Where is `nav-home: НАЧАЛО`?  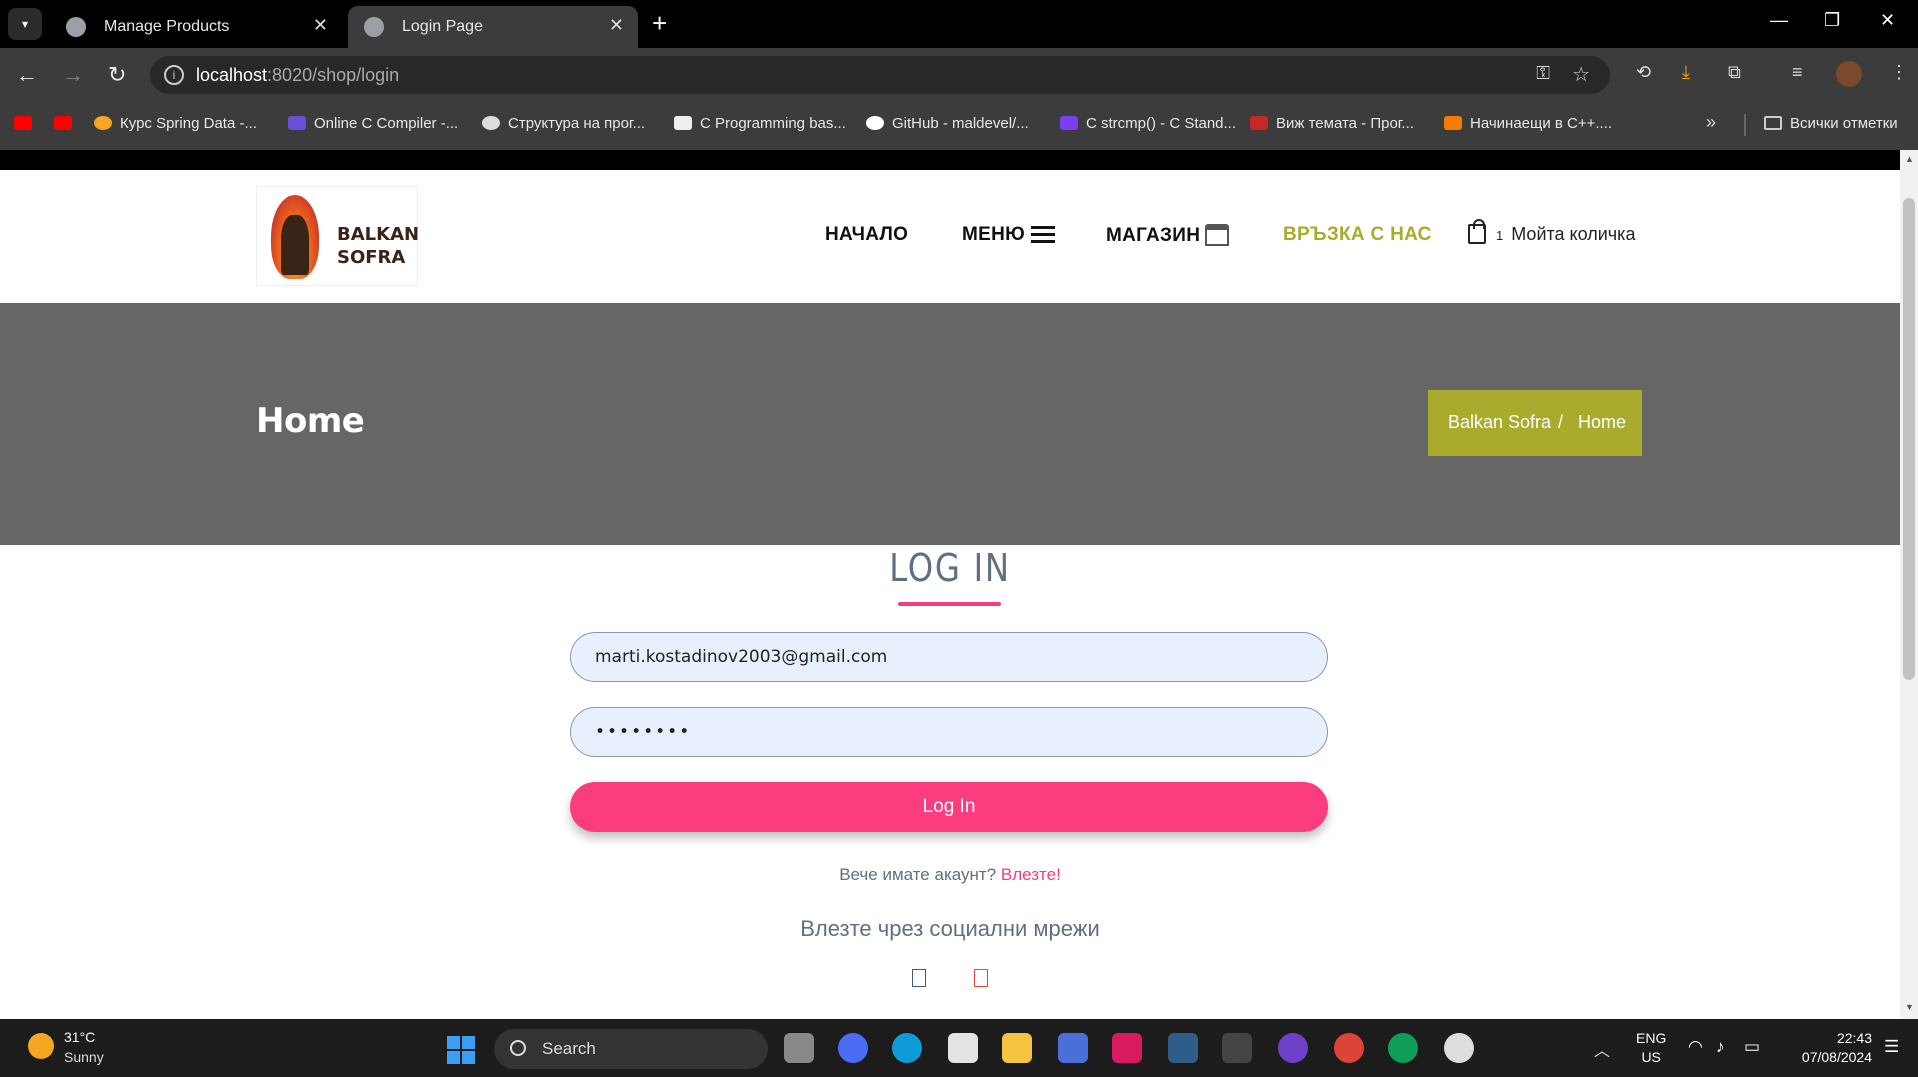
nav-home: НАЧАЛО is located at coordinates (866, 235).